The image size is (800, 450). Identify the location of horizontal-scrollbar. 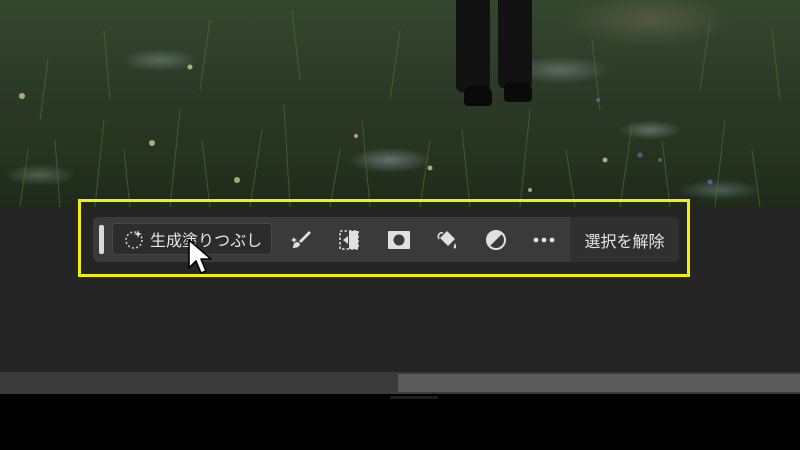
(400, 383).